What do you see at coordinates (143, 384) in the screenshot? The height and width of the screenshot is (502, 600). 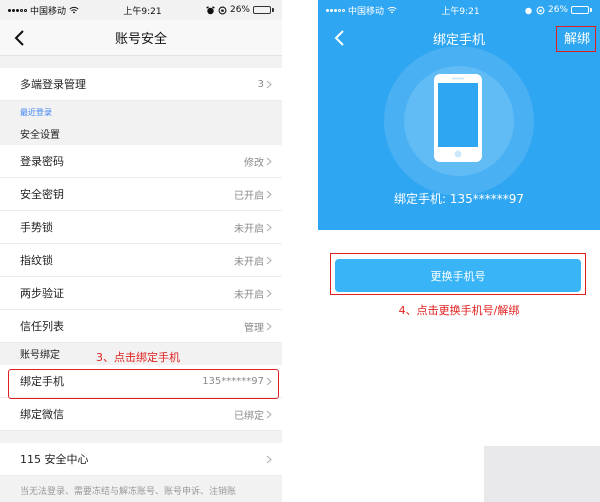 I see `highlight-bind-phone` at bounding box center [143, 384].